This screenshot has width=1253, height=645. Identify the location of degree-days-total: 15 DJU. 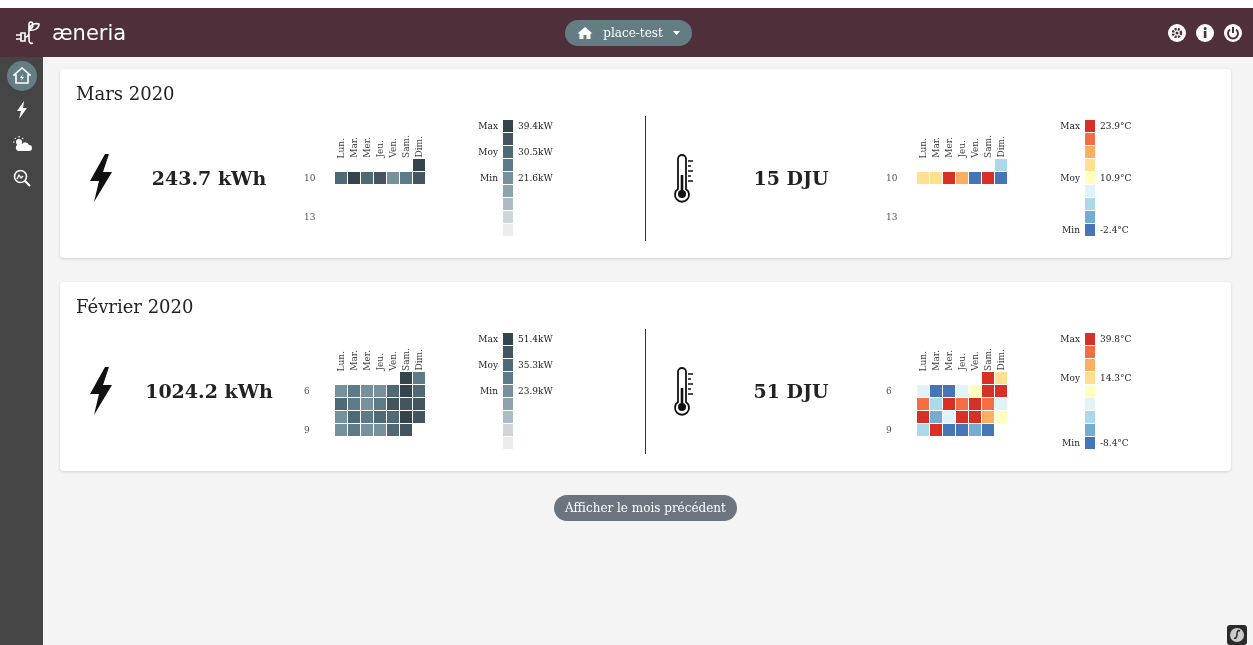
(791, 178).